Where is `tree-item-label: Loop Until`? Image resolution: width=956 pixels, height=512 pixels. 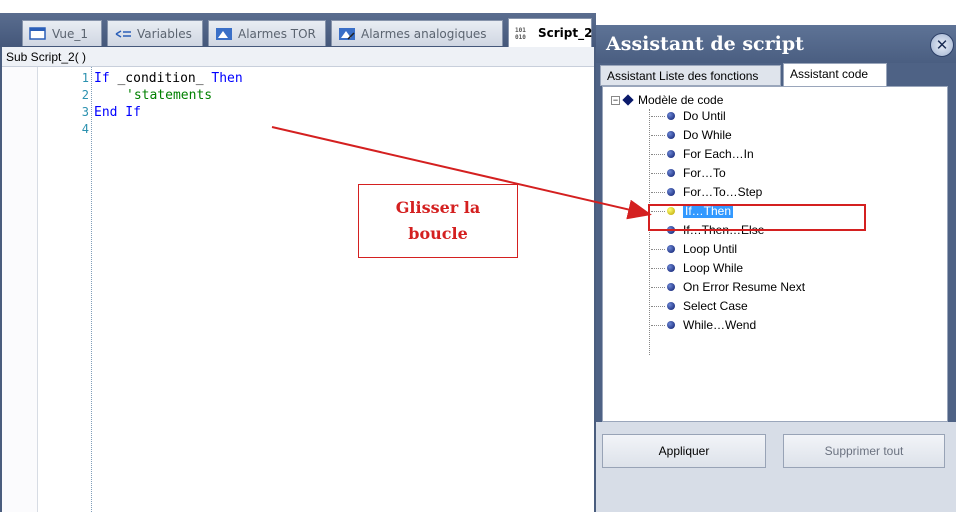 tree-item-label: Loop Until is located at coordinates (710, 249).